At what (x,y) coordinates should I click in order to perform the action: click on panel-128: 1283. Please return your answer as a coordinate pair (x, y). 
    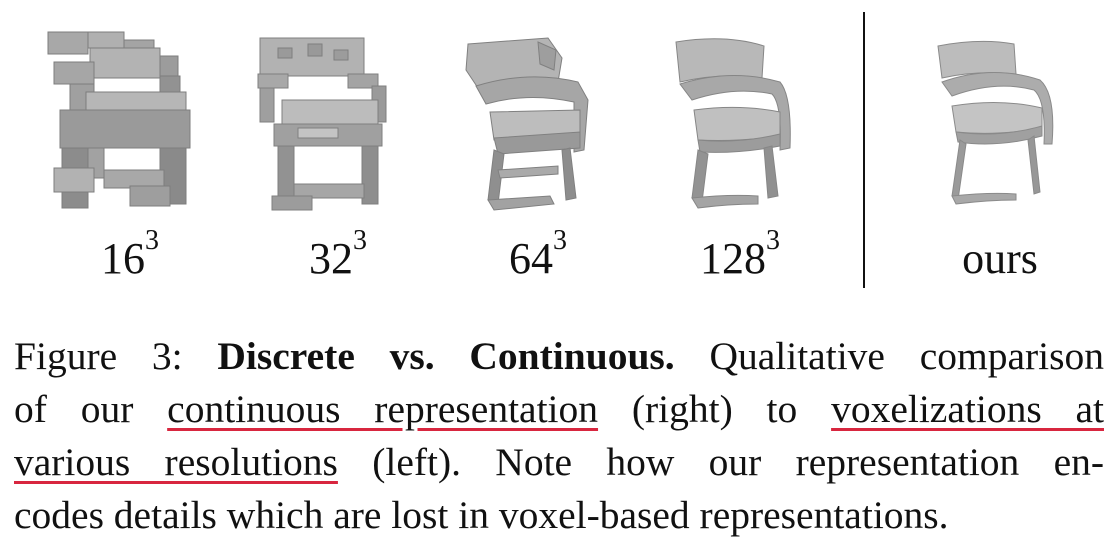
    Looking at the image, I should click on (740, 150).